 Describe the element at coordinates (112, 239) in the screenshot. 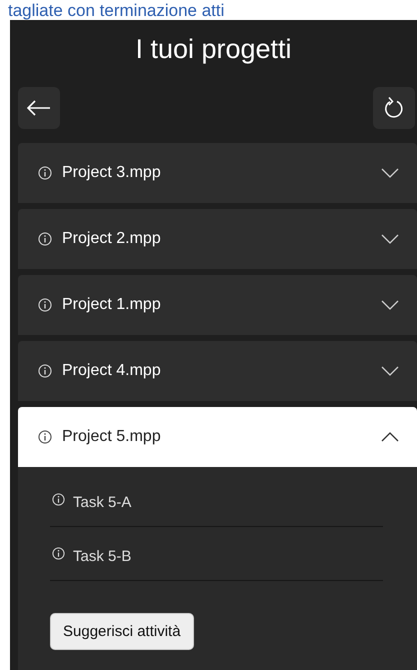

I see `project-name: Project 2.mpp` at that location.